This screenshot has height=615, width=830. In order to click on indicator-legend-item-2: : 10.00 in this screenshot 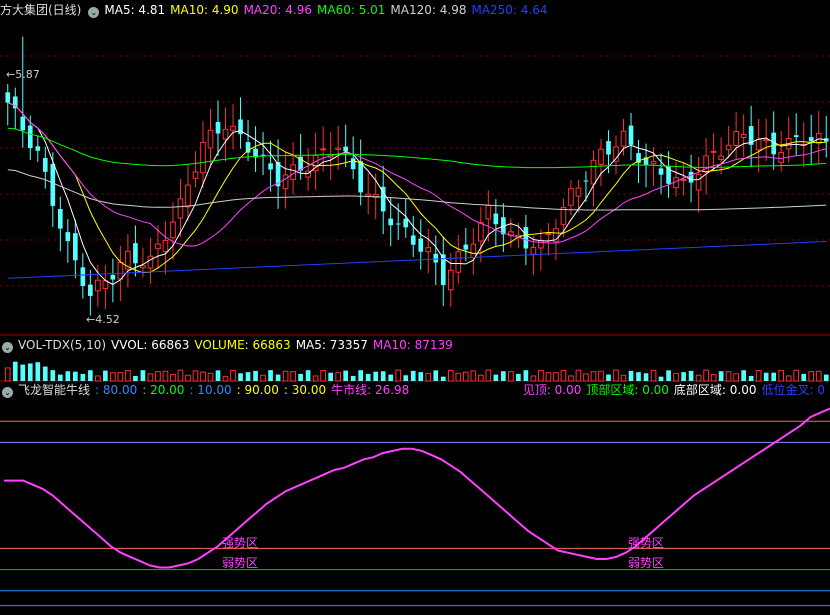, I will do `click(210, 390)`.